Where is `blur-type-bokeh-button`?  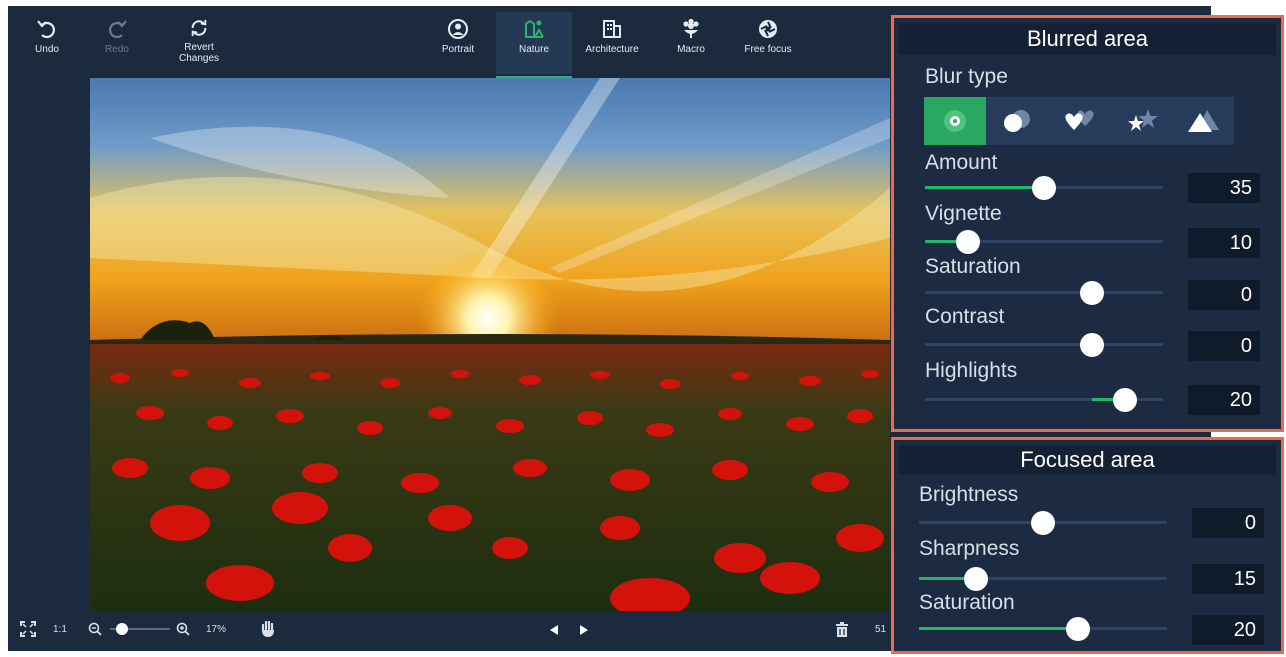
blur-type-bokeh-button is located at coordinates (1017, 121).